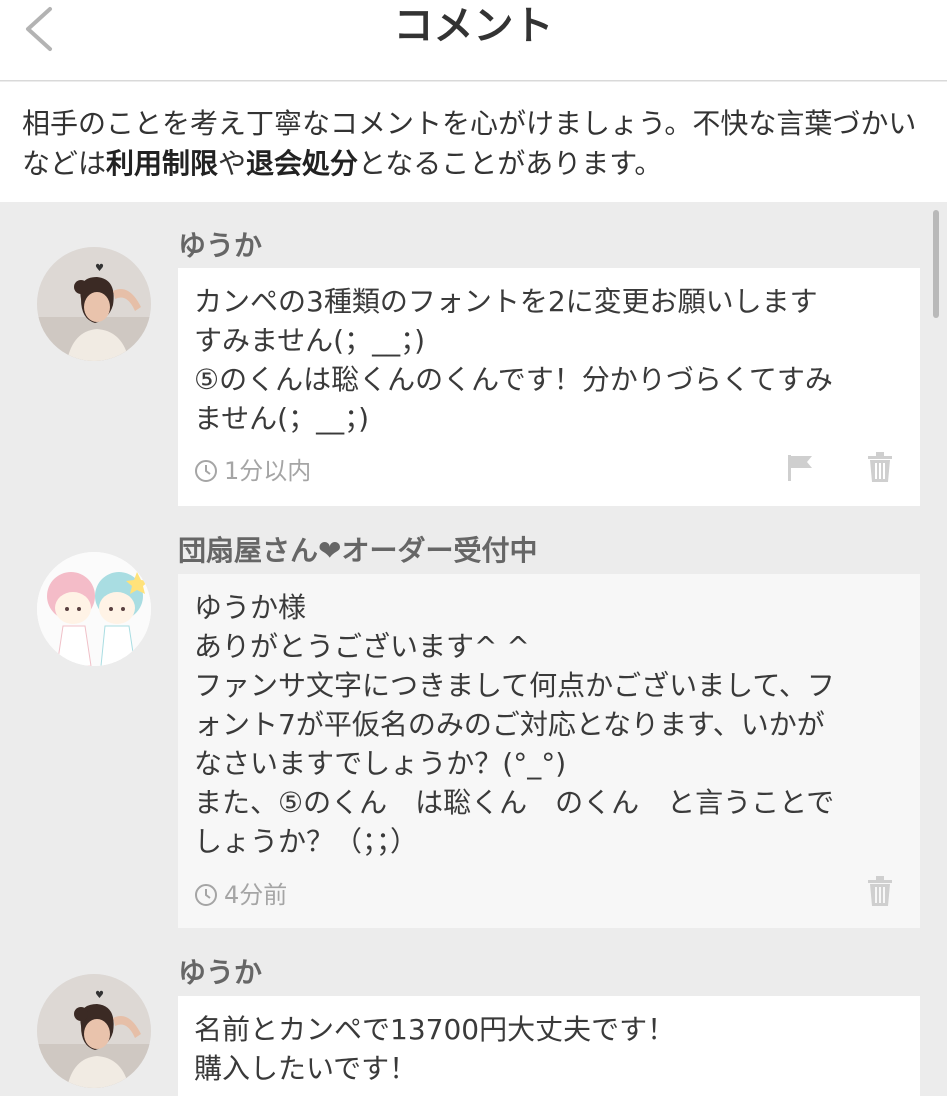  What do you see at coordinates (232, 163) in the screenshot?
I see `notice-connector: や` at bounding box center [232, 163].